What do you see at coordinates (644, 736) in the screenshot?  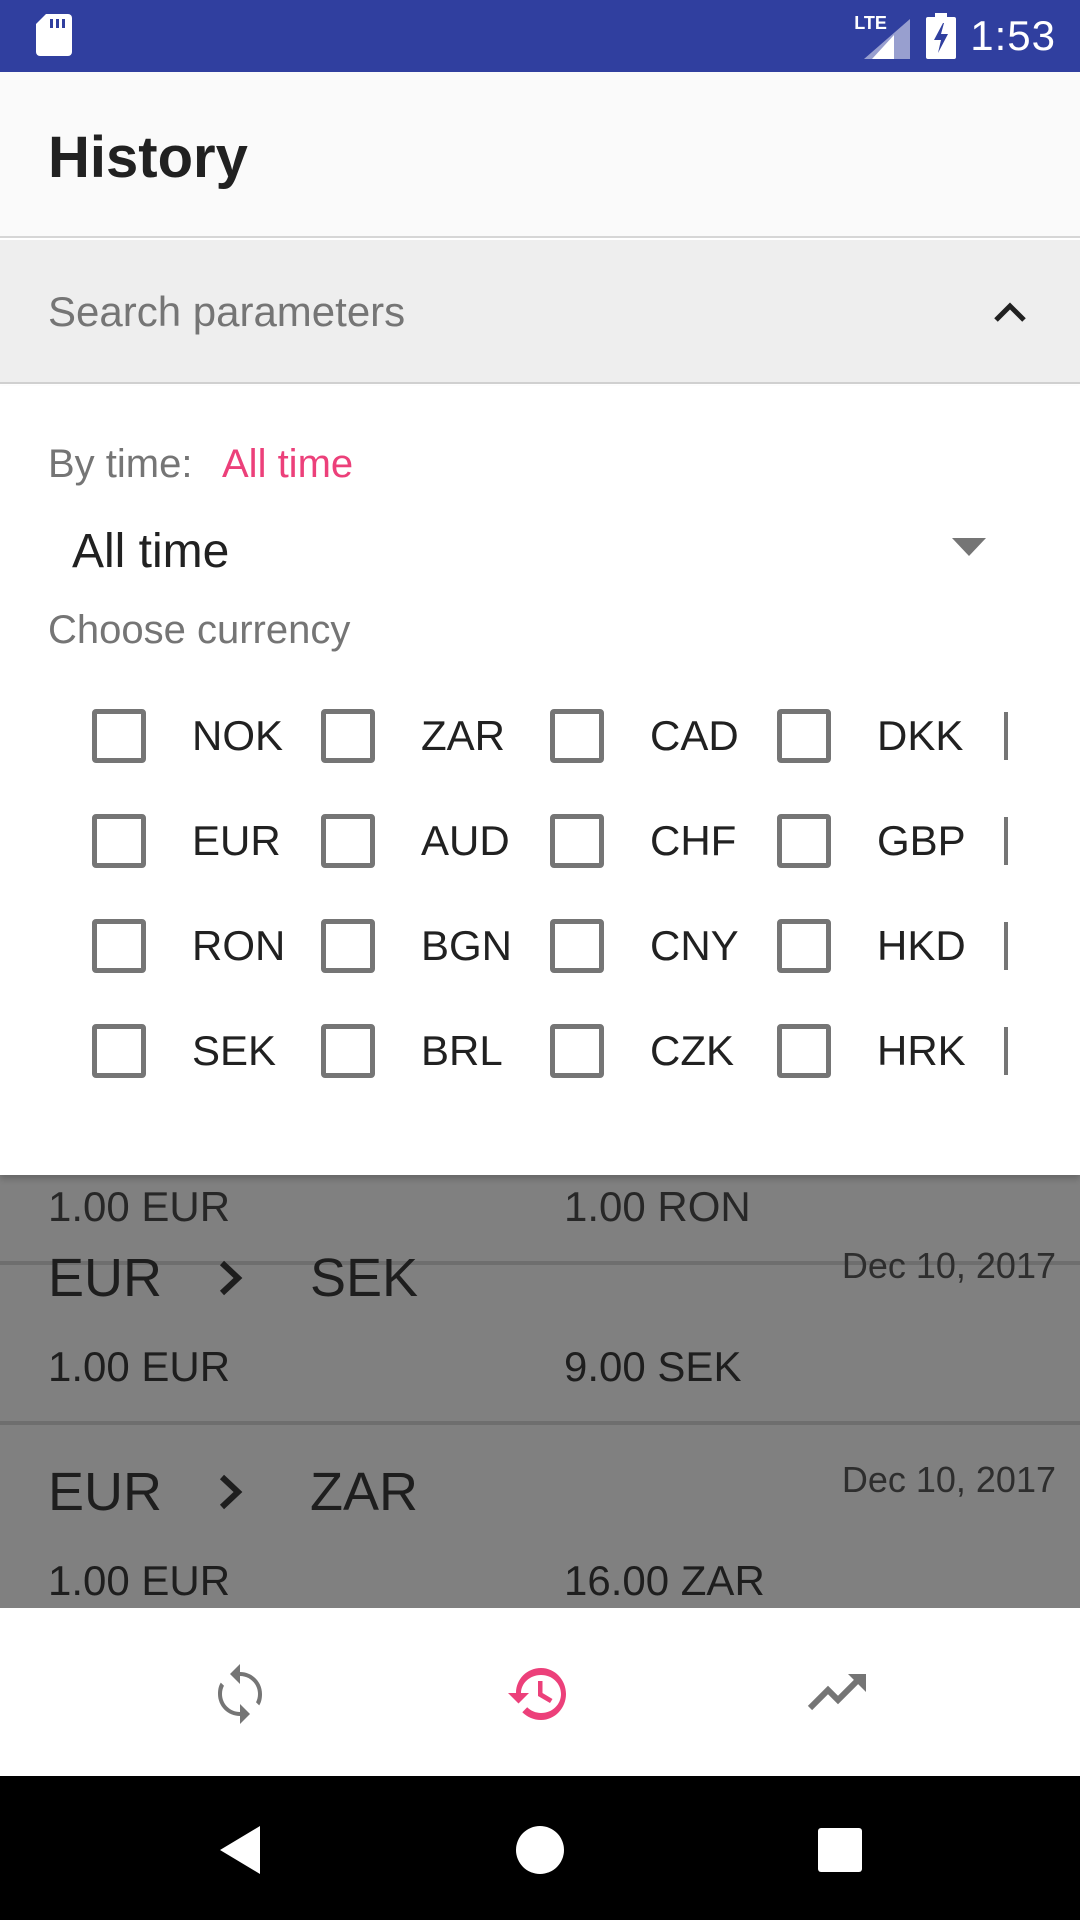 I see `currency-option: CAD` at bounding box center [644, 736].